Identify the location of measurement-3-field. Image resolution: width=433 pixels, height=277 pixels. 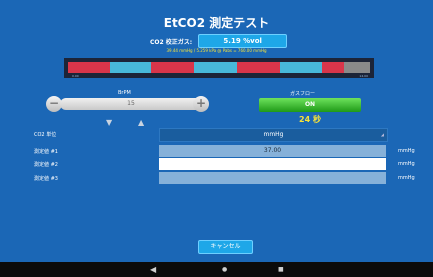
(272, 178).